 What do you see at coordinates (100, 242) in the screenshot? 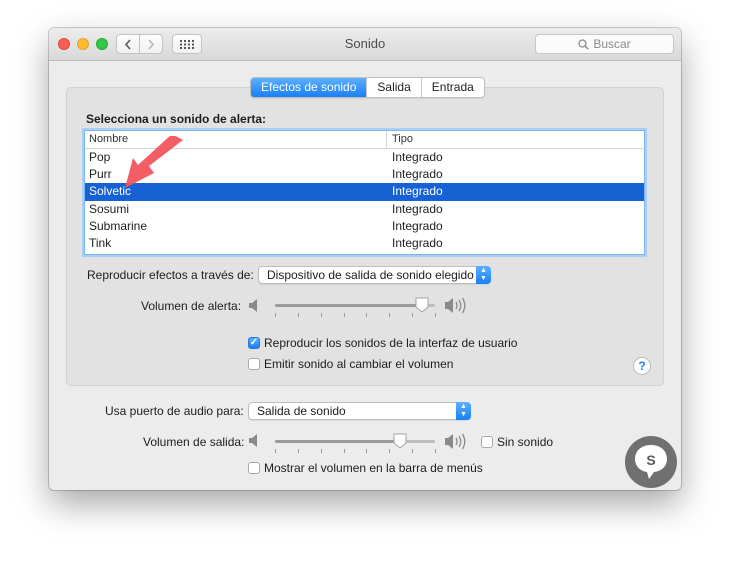
I see `row-name: Tink` at bounding box center [100, 242].